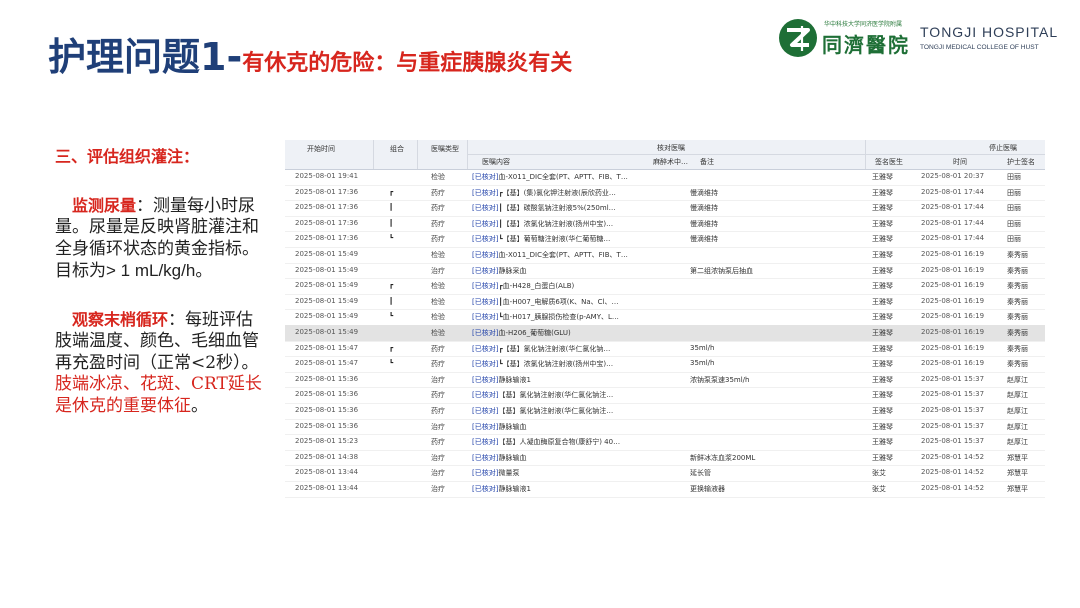 The width and height of the screenshot is (1080, 608). What do you see at coordinates (863, 24) in the screenshot?
I see `logo-affiliation: 华中科技大学同济医学院附属` at bounding box center [863, 24].